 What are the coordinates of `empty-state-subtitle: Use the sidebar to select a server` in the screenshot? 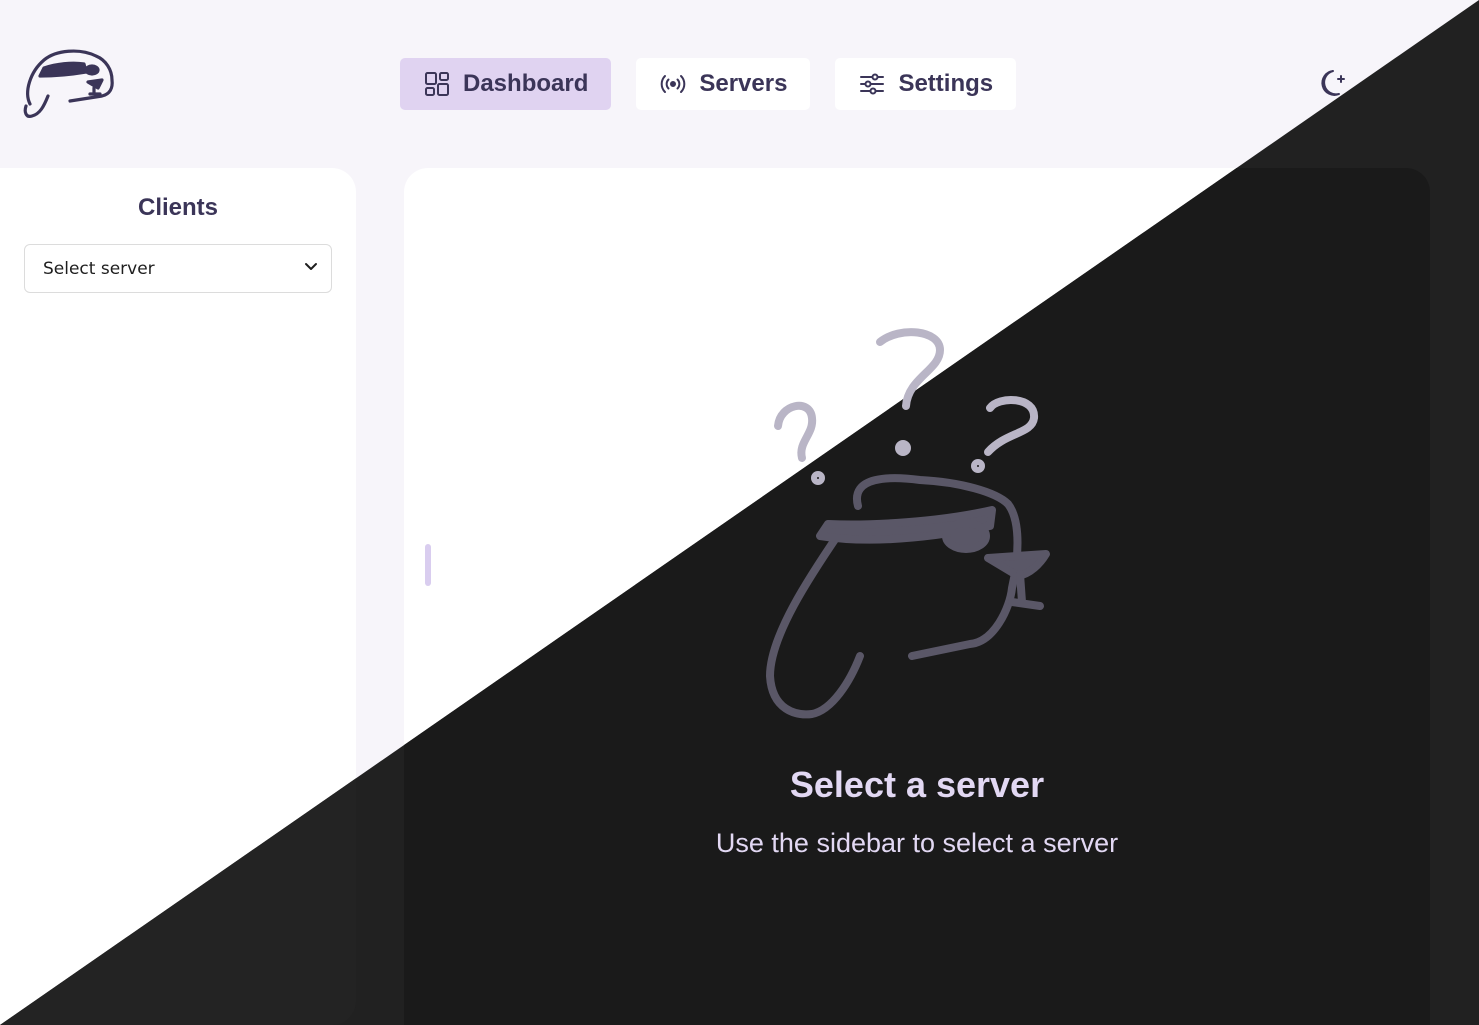 It's located at (917, 843).